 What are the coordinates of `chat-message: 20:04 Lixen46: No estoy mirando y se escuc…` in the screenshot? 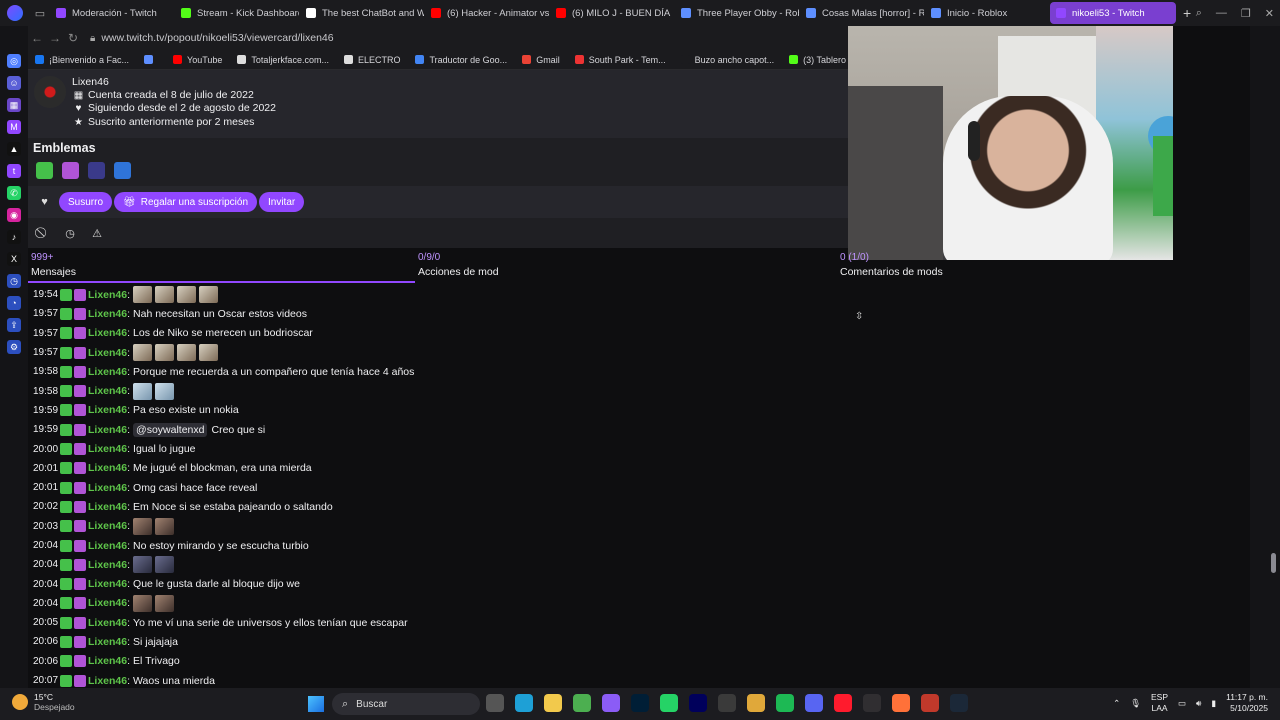 It's located at (438, 545).